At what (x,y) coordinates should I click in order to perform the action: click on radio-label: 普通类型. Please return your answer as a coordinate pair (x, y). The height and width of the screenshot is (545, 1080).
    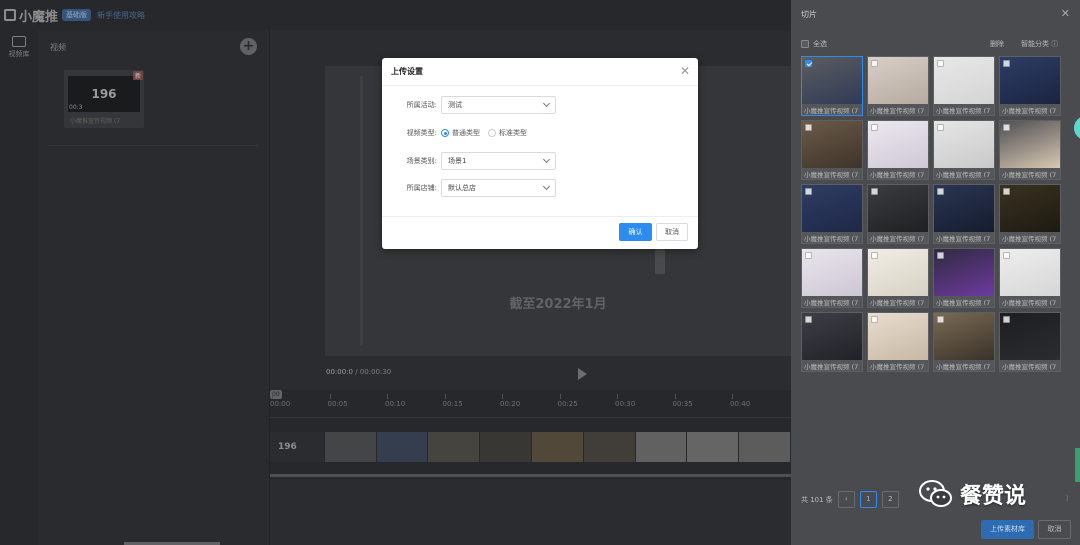
    Looking at the image, I should click on (466, 133).